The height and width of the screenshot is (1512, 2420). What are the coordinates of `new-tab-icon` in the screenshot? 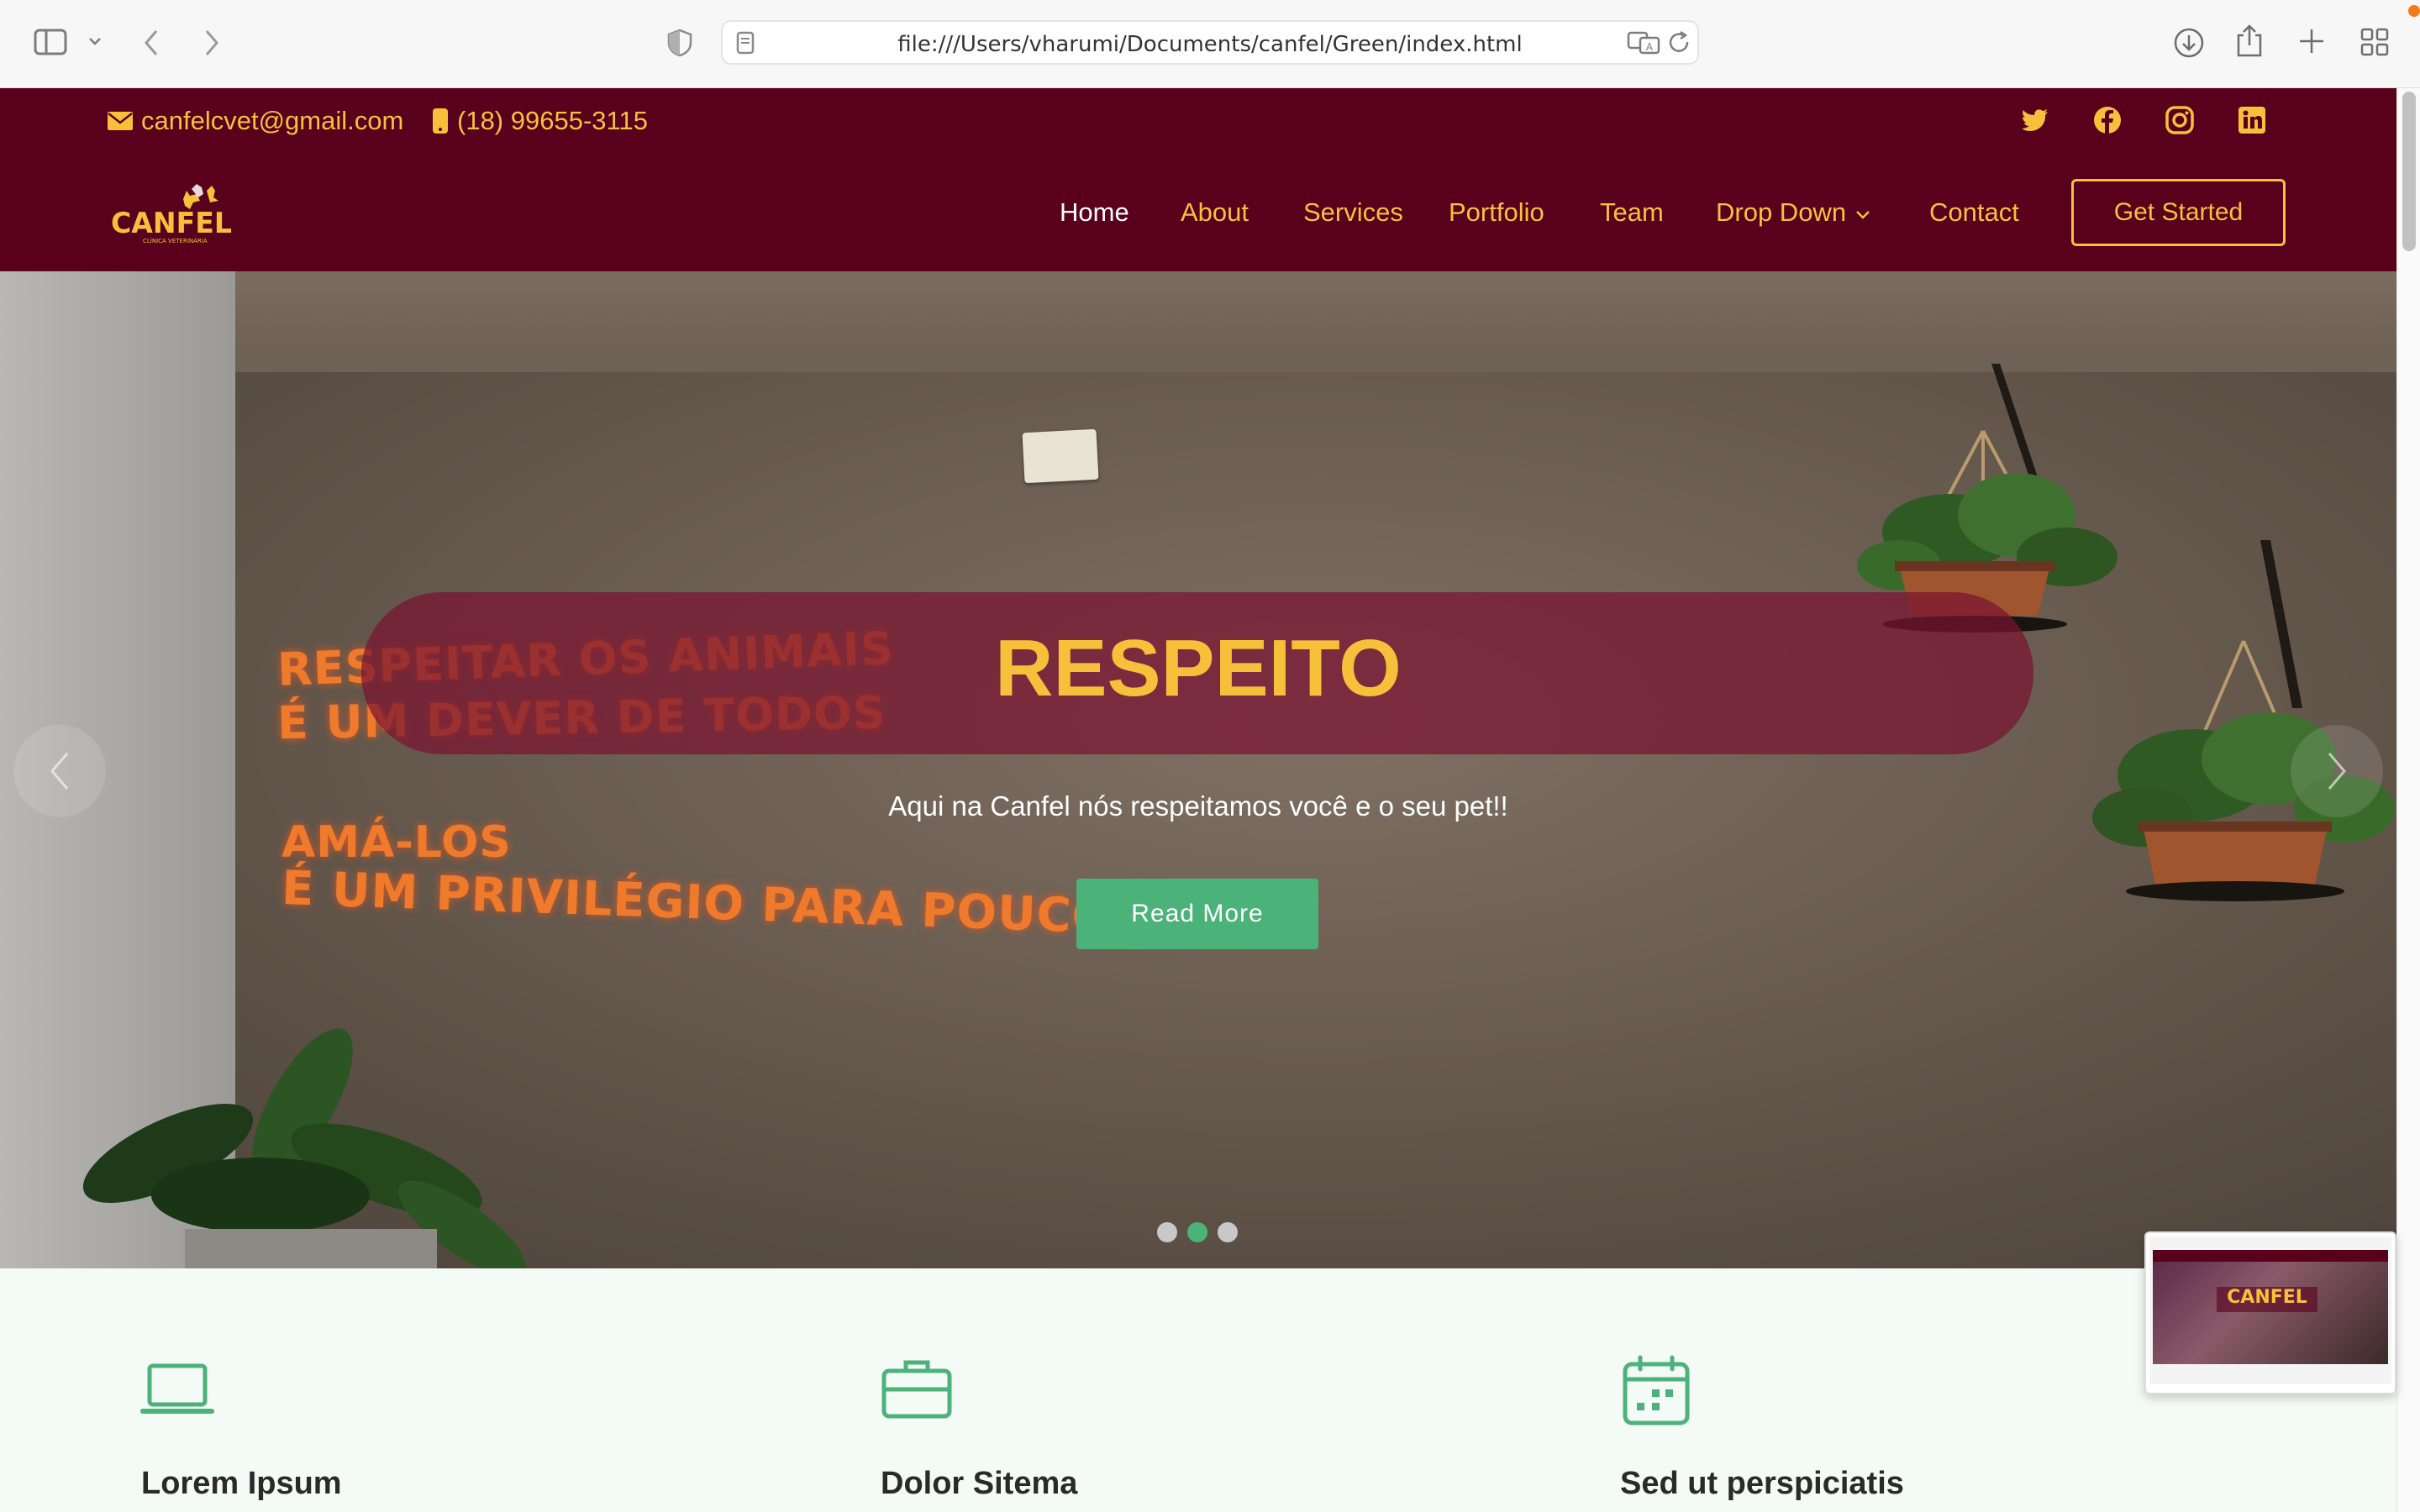 It's located at (2311, 41).